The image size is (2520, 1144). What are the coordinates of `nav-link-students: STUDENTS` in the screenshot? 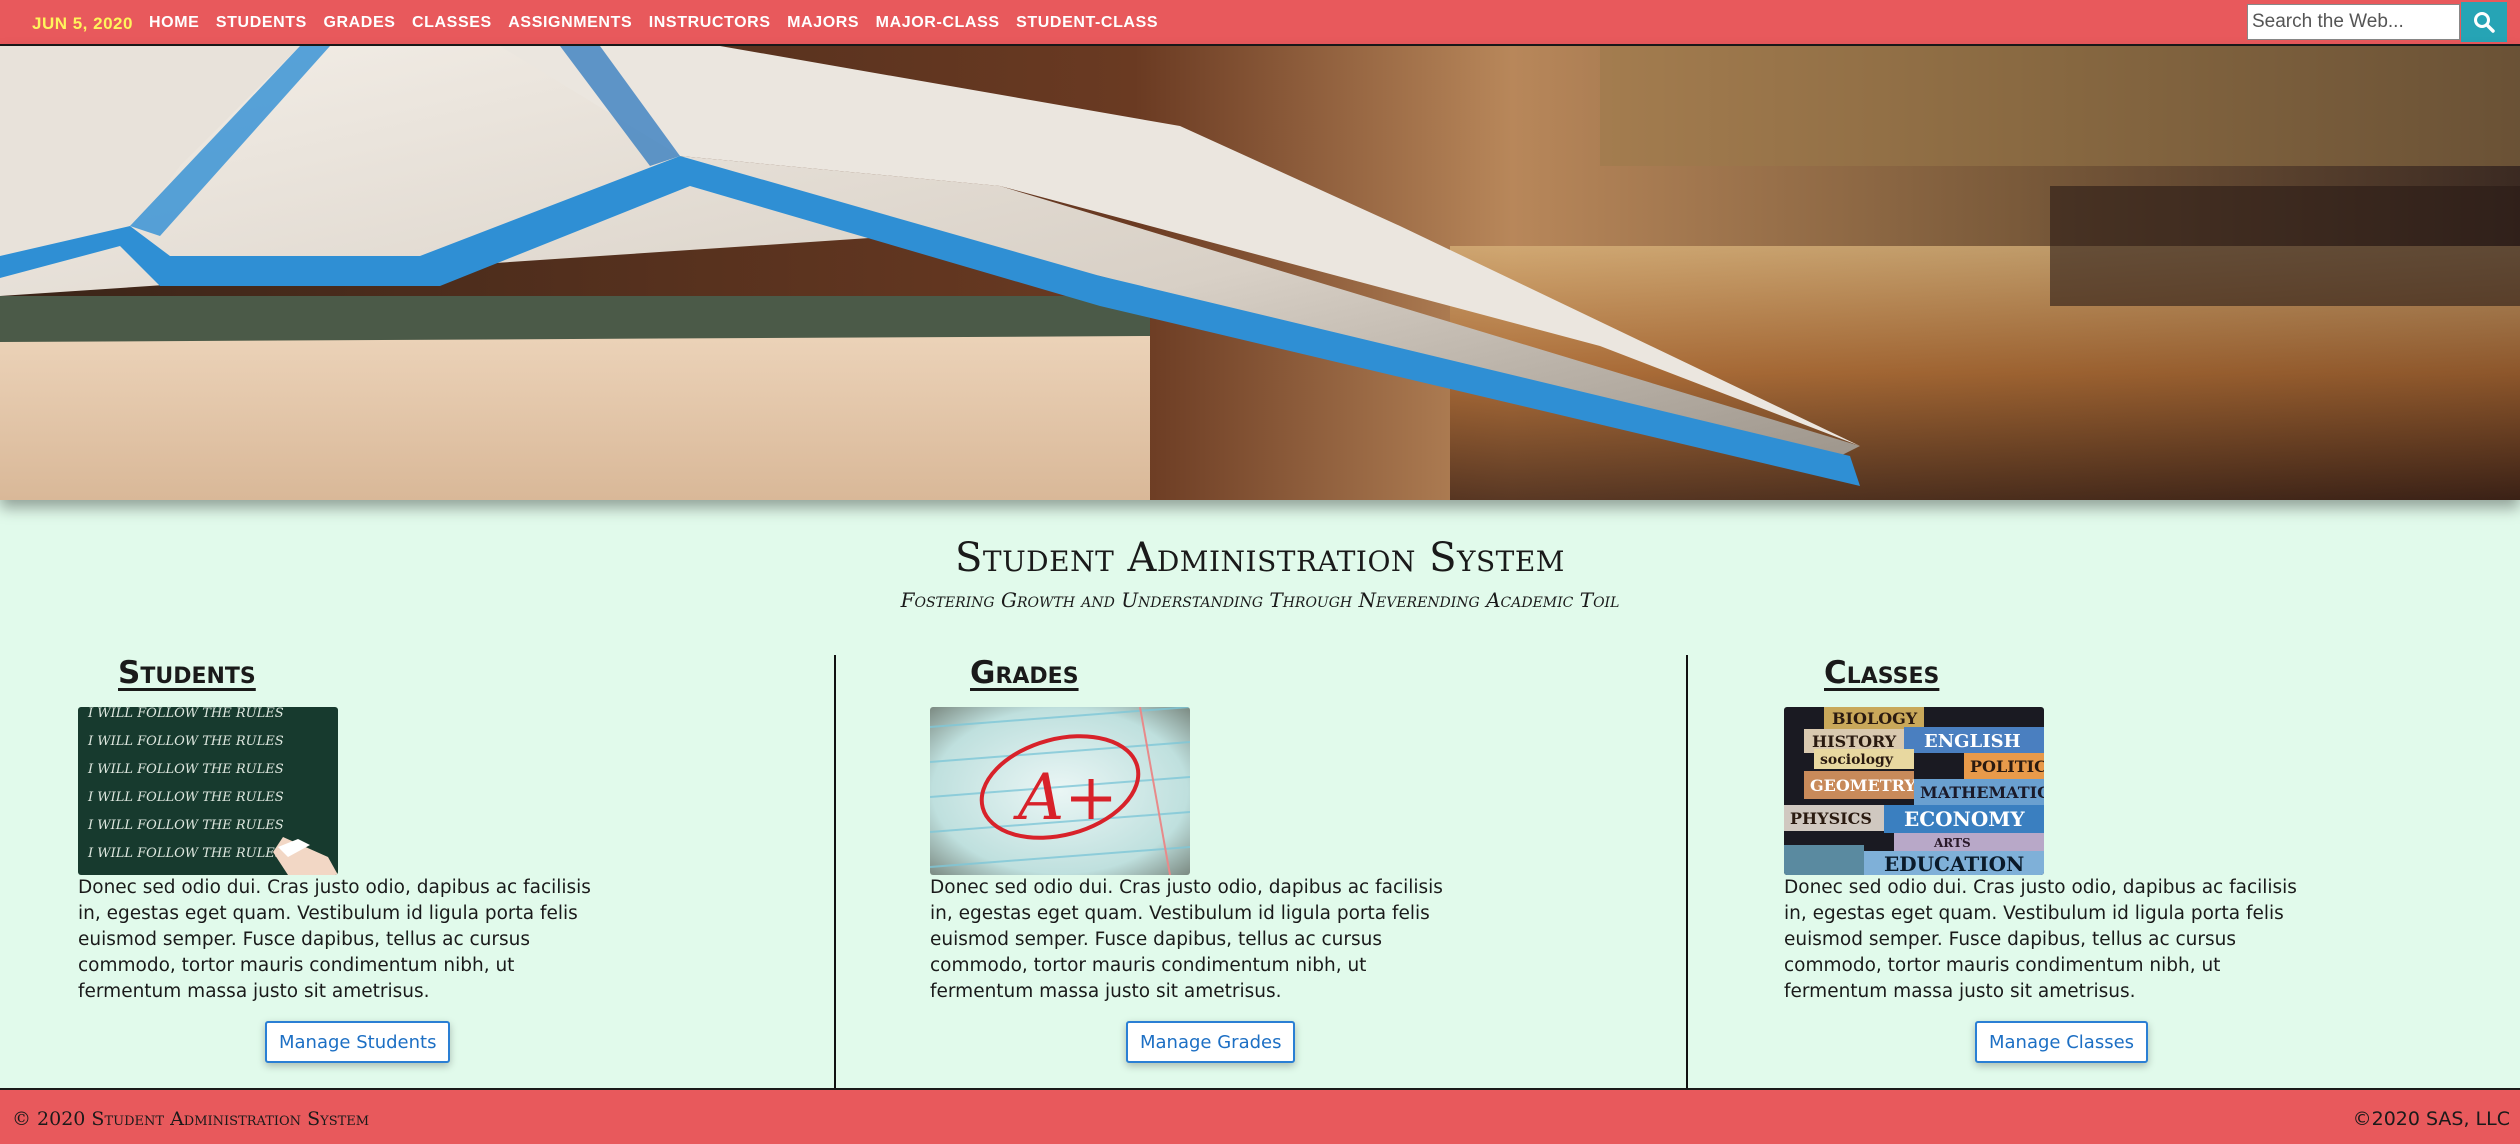 It's located at (261, 23).